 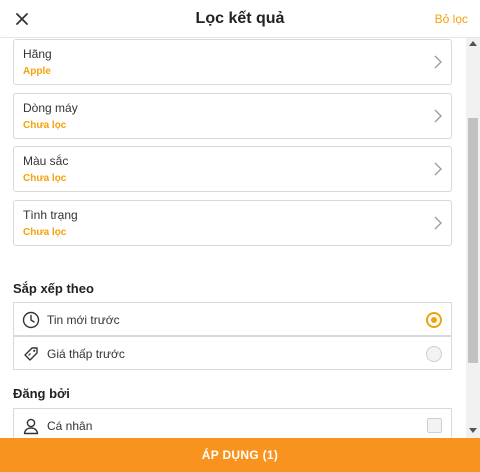 I want to click on sort-option-lowest-price-label: Giá thấp trước, so click(x=86, y=354).